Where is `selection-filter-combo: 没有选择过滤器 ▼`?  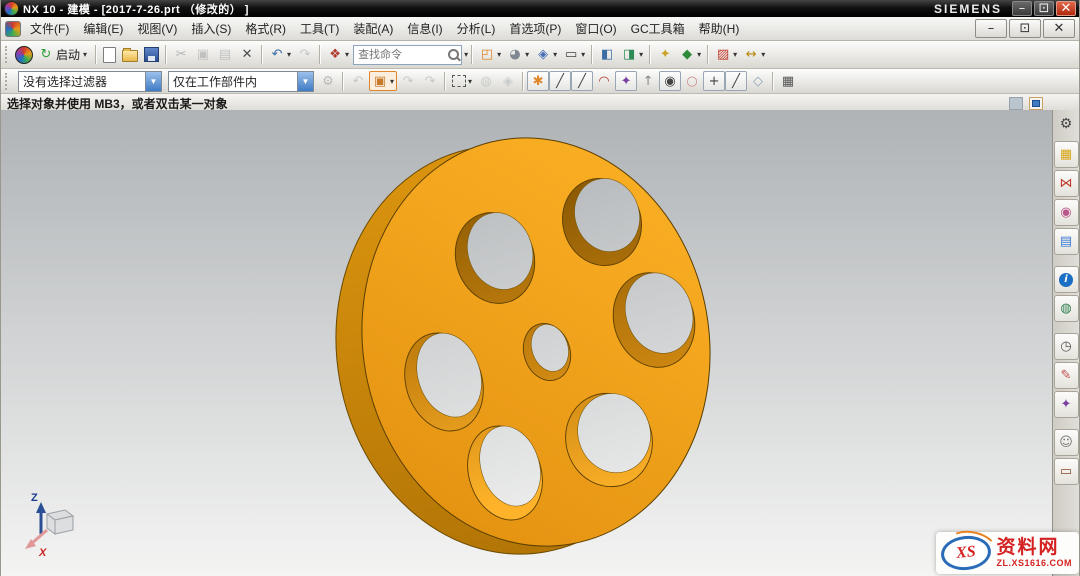
selection-filter-combo: 没有选择过滤器 ▼ is located at coordinates (90, 81).